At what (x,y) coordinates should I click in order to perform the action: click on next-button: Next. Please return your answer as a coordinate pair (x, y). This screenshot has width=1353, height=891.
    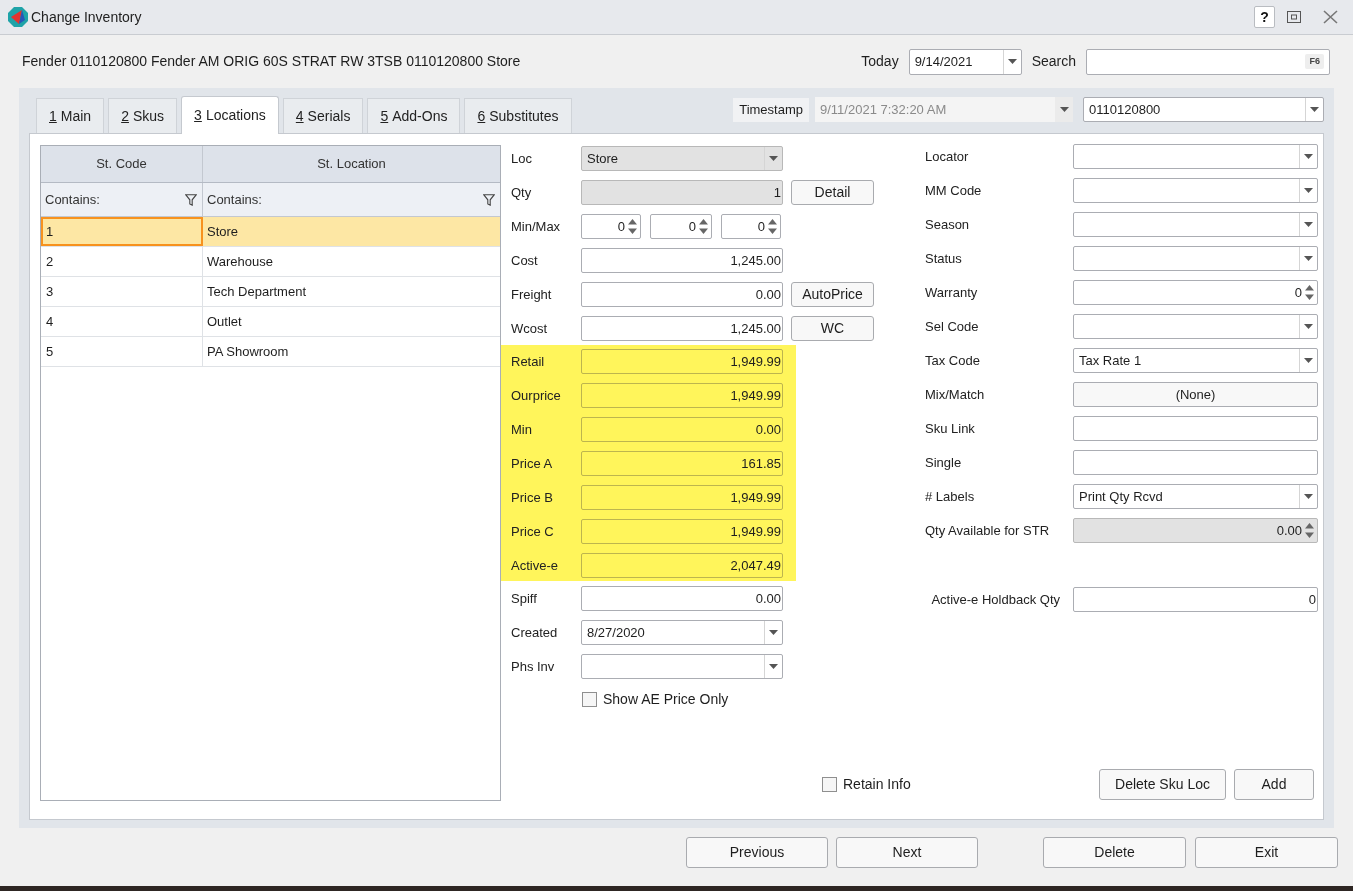
    Looking at the image, I should click on (907, 852).